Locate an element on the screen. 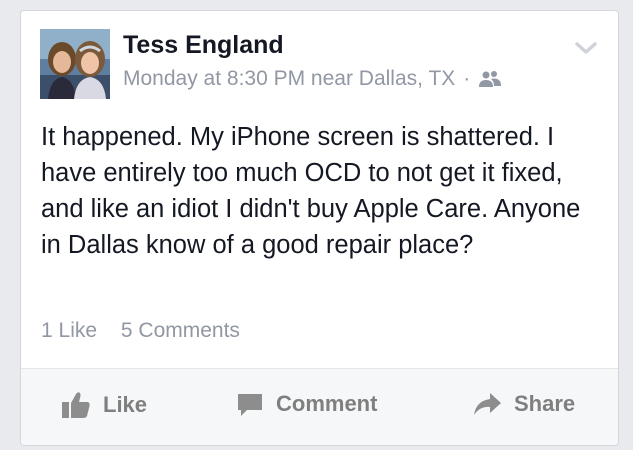 The image size is (633, 450). post-meta: Monday at 8:30 PM near Dallas, TX · is located at coordinates (312, 79).